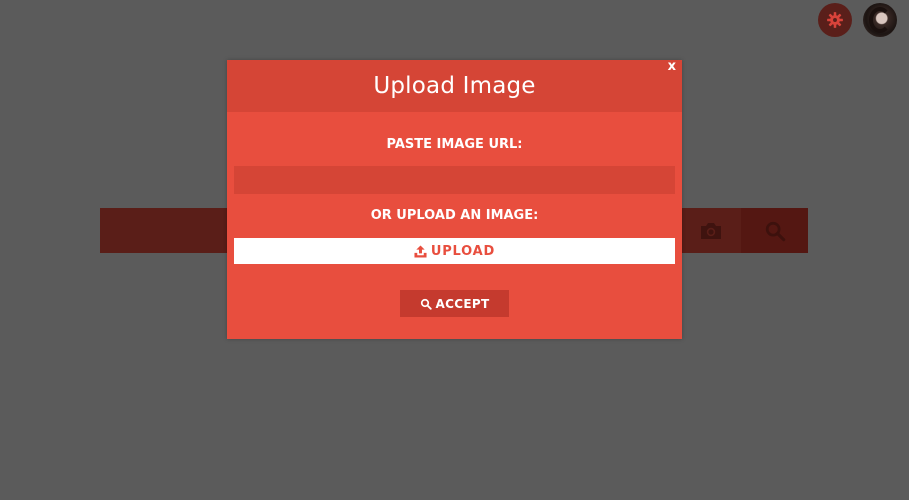 The image size is (909, 500). I want to click on camera-button, so click(711, 230).